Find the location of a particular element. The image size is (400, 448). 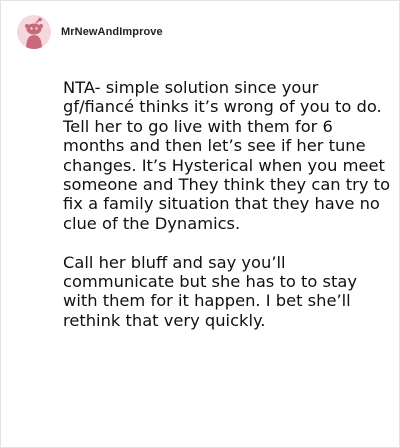

comment-header: MrNewAndImprove is located at coordinates (90, 32).